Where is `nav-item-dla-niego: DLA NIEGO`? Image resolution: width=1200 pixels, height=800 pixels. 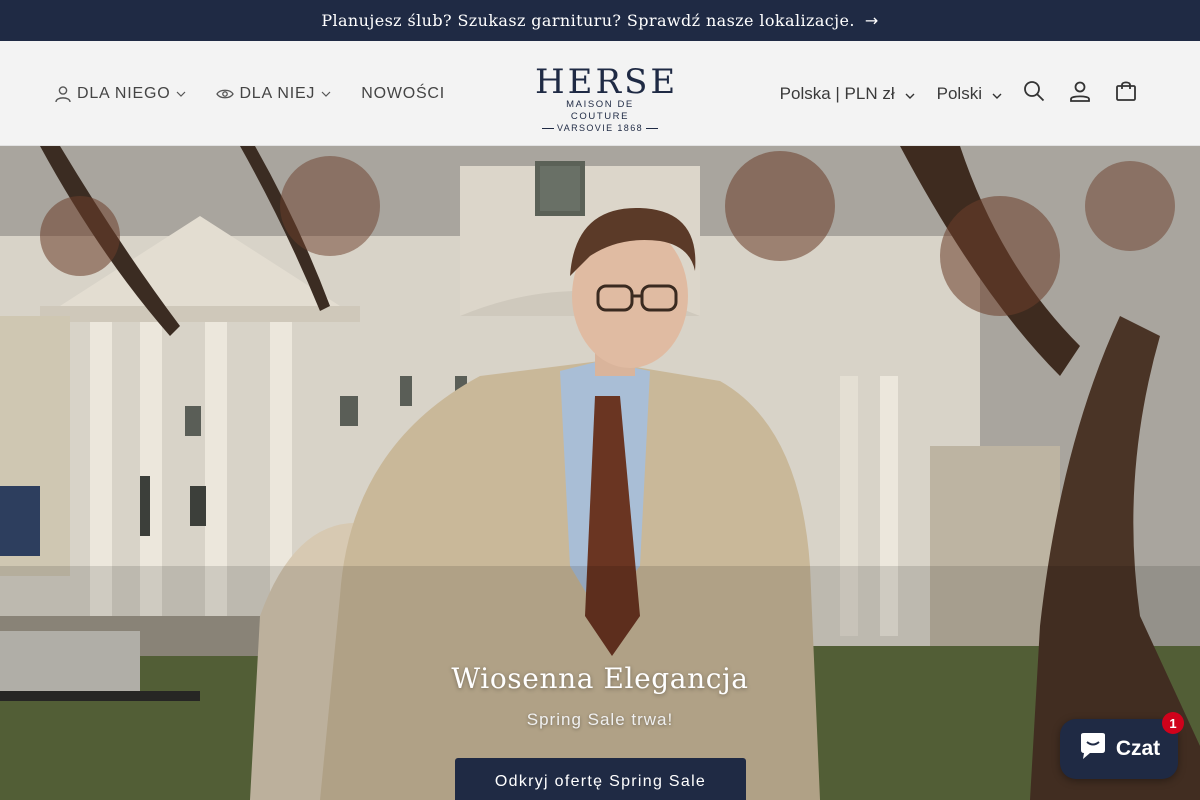
nav-item-dla-niego: DLA NIEGO is located at coordinates (120, 94).